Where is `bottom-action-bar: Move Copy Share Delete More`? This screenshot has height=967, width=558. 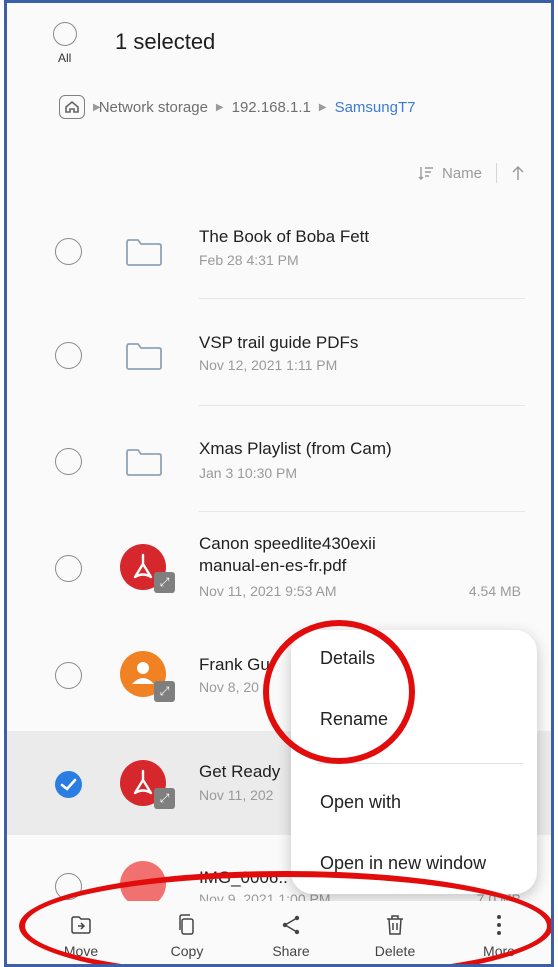 bottom-action-bar: Move Copy Share Delete More is located at coordinates (279, 932).